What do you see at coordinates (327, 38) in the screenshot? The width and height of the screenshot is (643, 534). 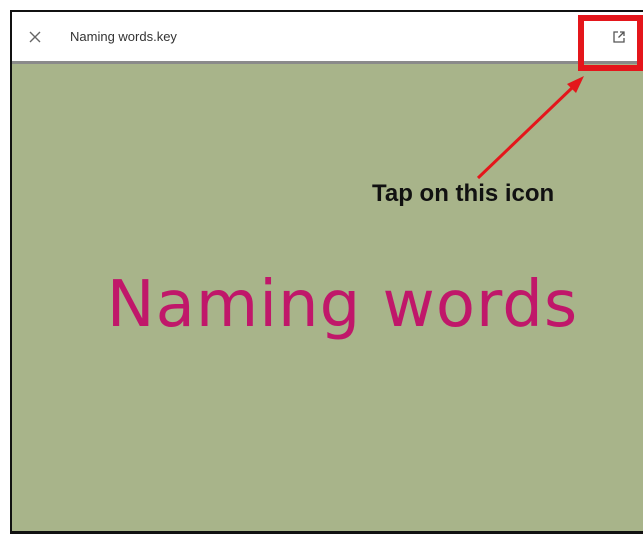 I see `viewer-toolbar: Naming words.key` at bounding box center [327, 38].